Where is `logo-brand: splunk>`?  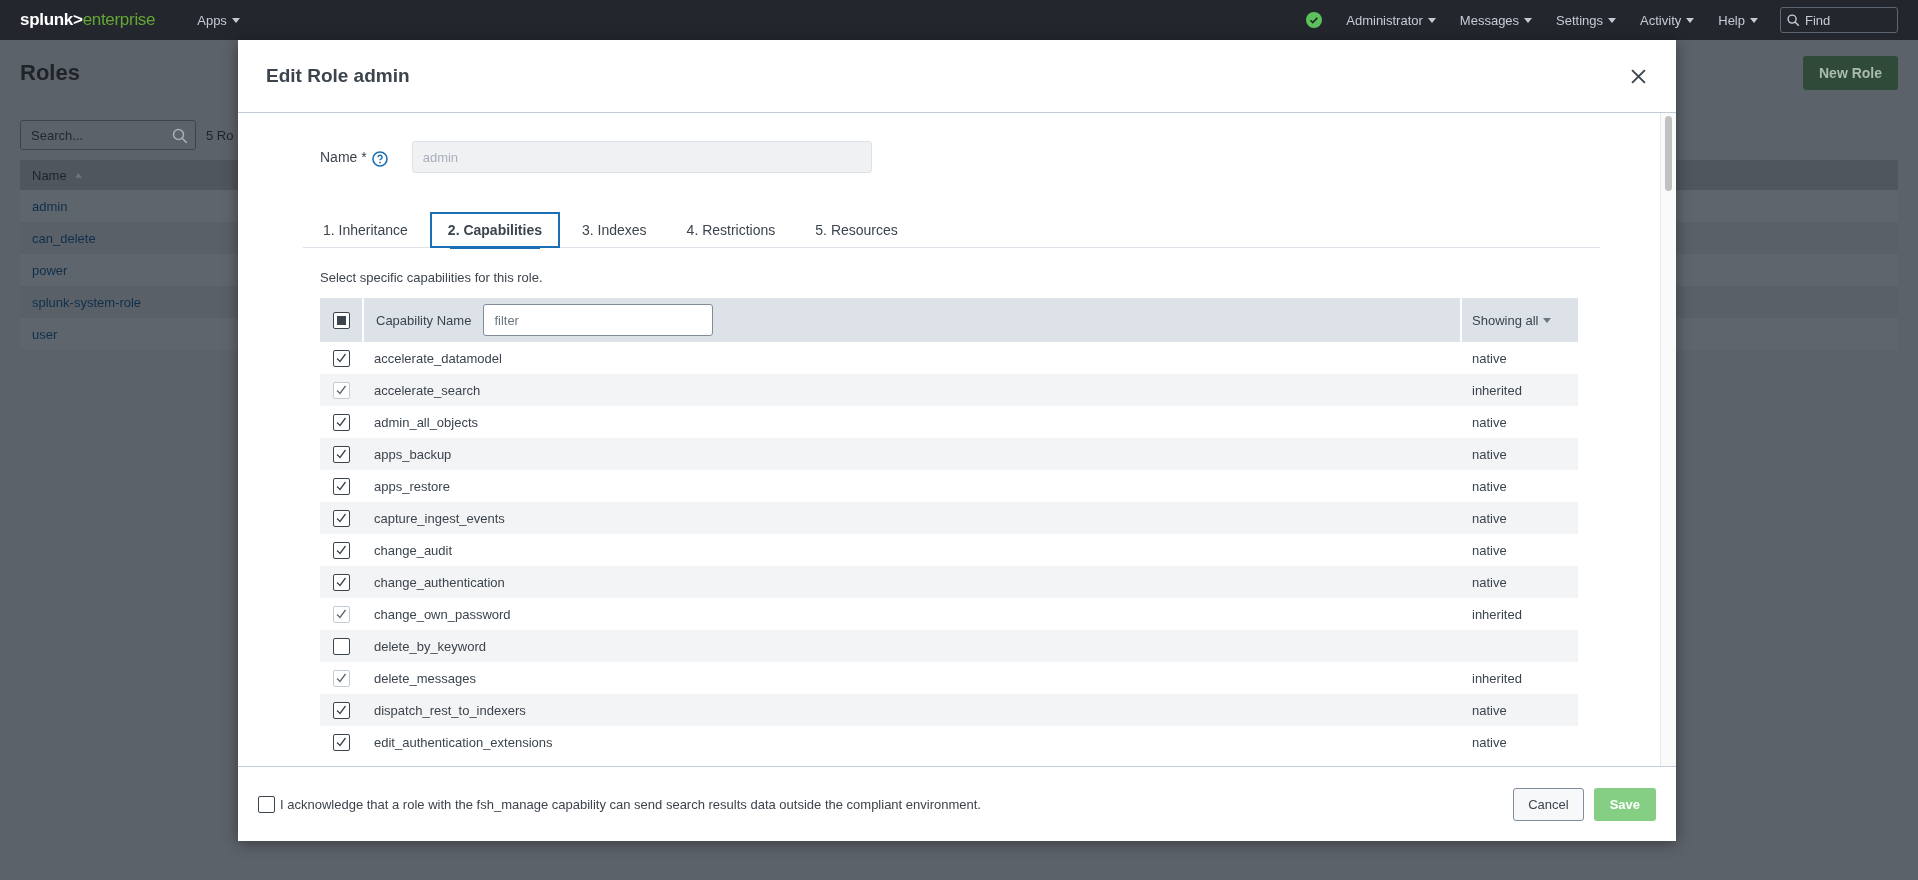
logo-brand: splunk> is located at coordinates (51, 19).